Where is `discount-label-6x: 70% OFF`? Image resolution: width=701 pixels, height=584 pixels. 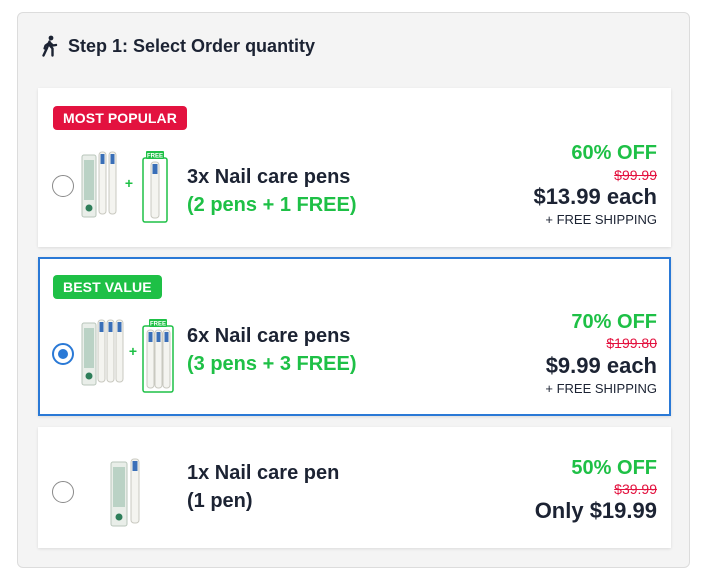 discount-label-6x: 70% OFF is located at coordinates (614, 322).